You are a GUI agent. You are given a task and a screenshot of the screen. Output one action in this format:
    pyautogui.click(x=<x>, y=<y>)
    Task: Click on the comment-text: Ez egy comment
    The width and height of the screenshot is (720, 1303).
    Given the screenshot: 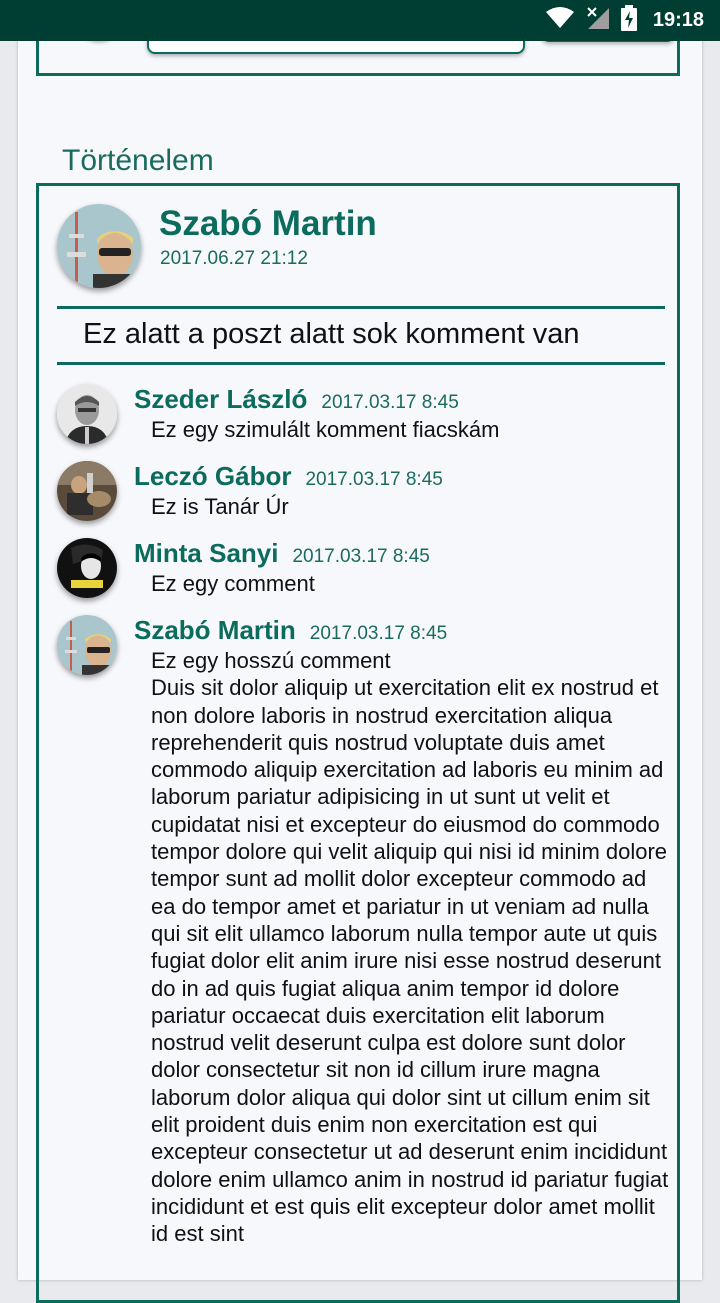 What is the action you would take?
    pyautogui.click(x=233, y=583)
    